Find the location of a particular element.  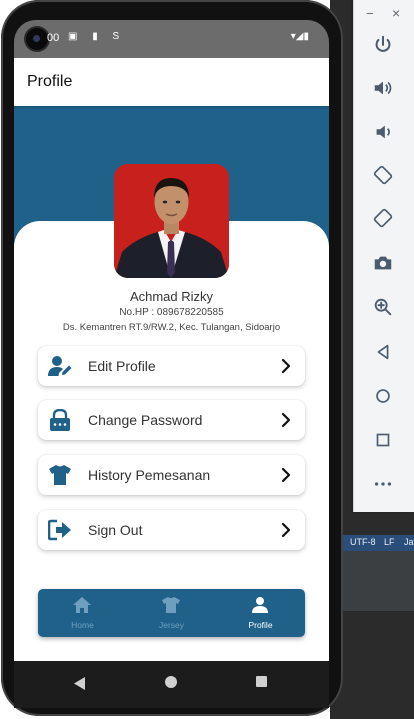

nav-profile: Profile is located at coordinates (260, 613).